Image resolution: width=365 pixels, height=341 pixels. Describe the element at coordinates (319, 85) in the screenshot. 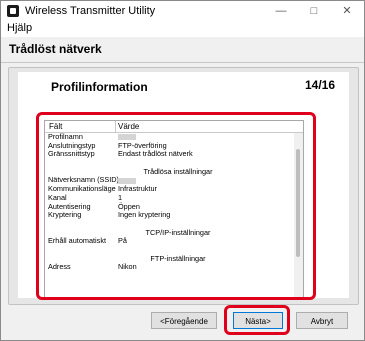

I see `page-counter: 14/16` at that location.